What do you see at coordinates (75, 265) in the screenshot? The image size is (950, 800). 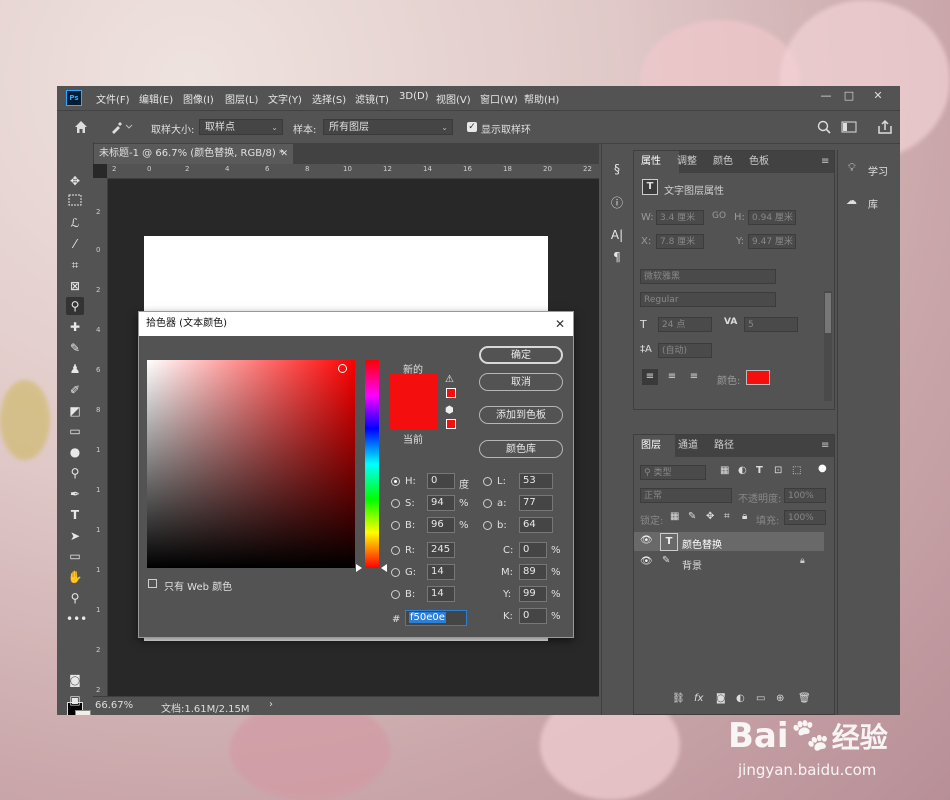 I see `crop-tool-icon: ⌗` at bounding box center [75, 265].